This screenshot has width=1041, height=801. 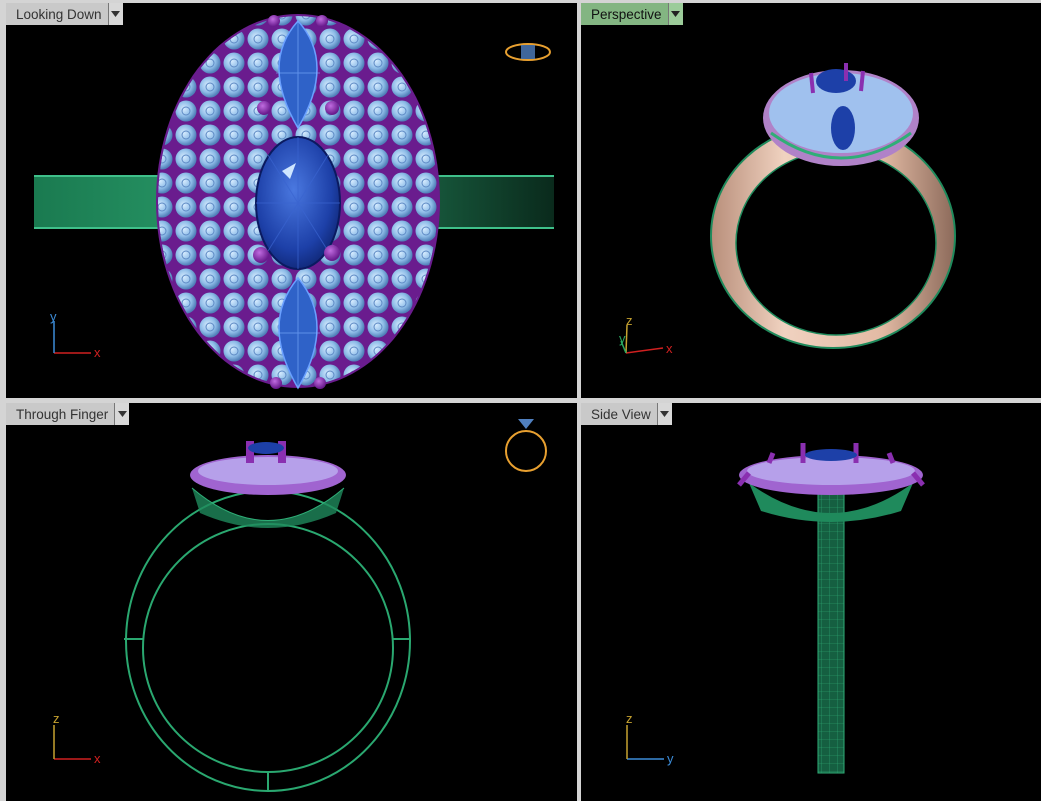 I want to click on axis-indicator-front: x z, so click(x=77, y=738).